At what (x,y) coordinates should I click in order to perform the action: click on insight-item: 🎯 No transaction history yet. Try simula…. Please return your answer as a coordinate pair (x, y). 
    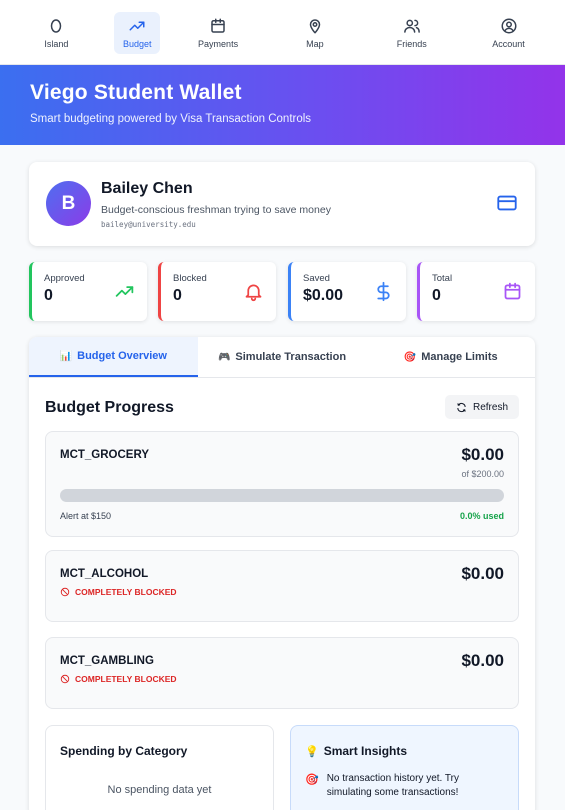
    Looking at the image, I should click on (401, 786).